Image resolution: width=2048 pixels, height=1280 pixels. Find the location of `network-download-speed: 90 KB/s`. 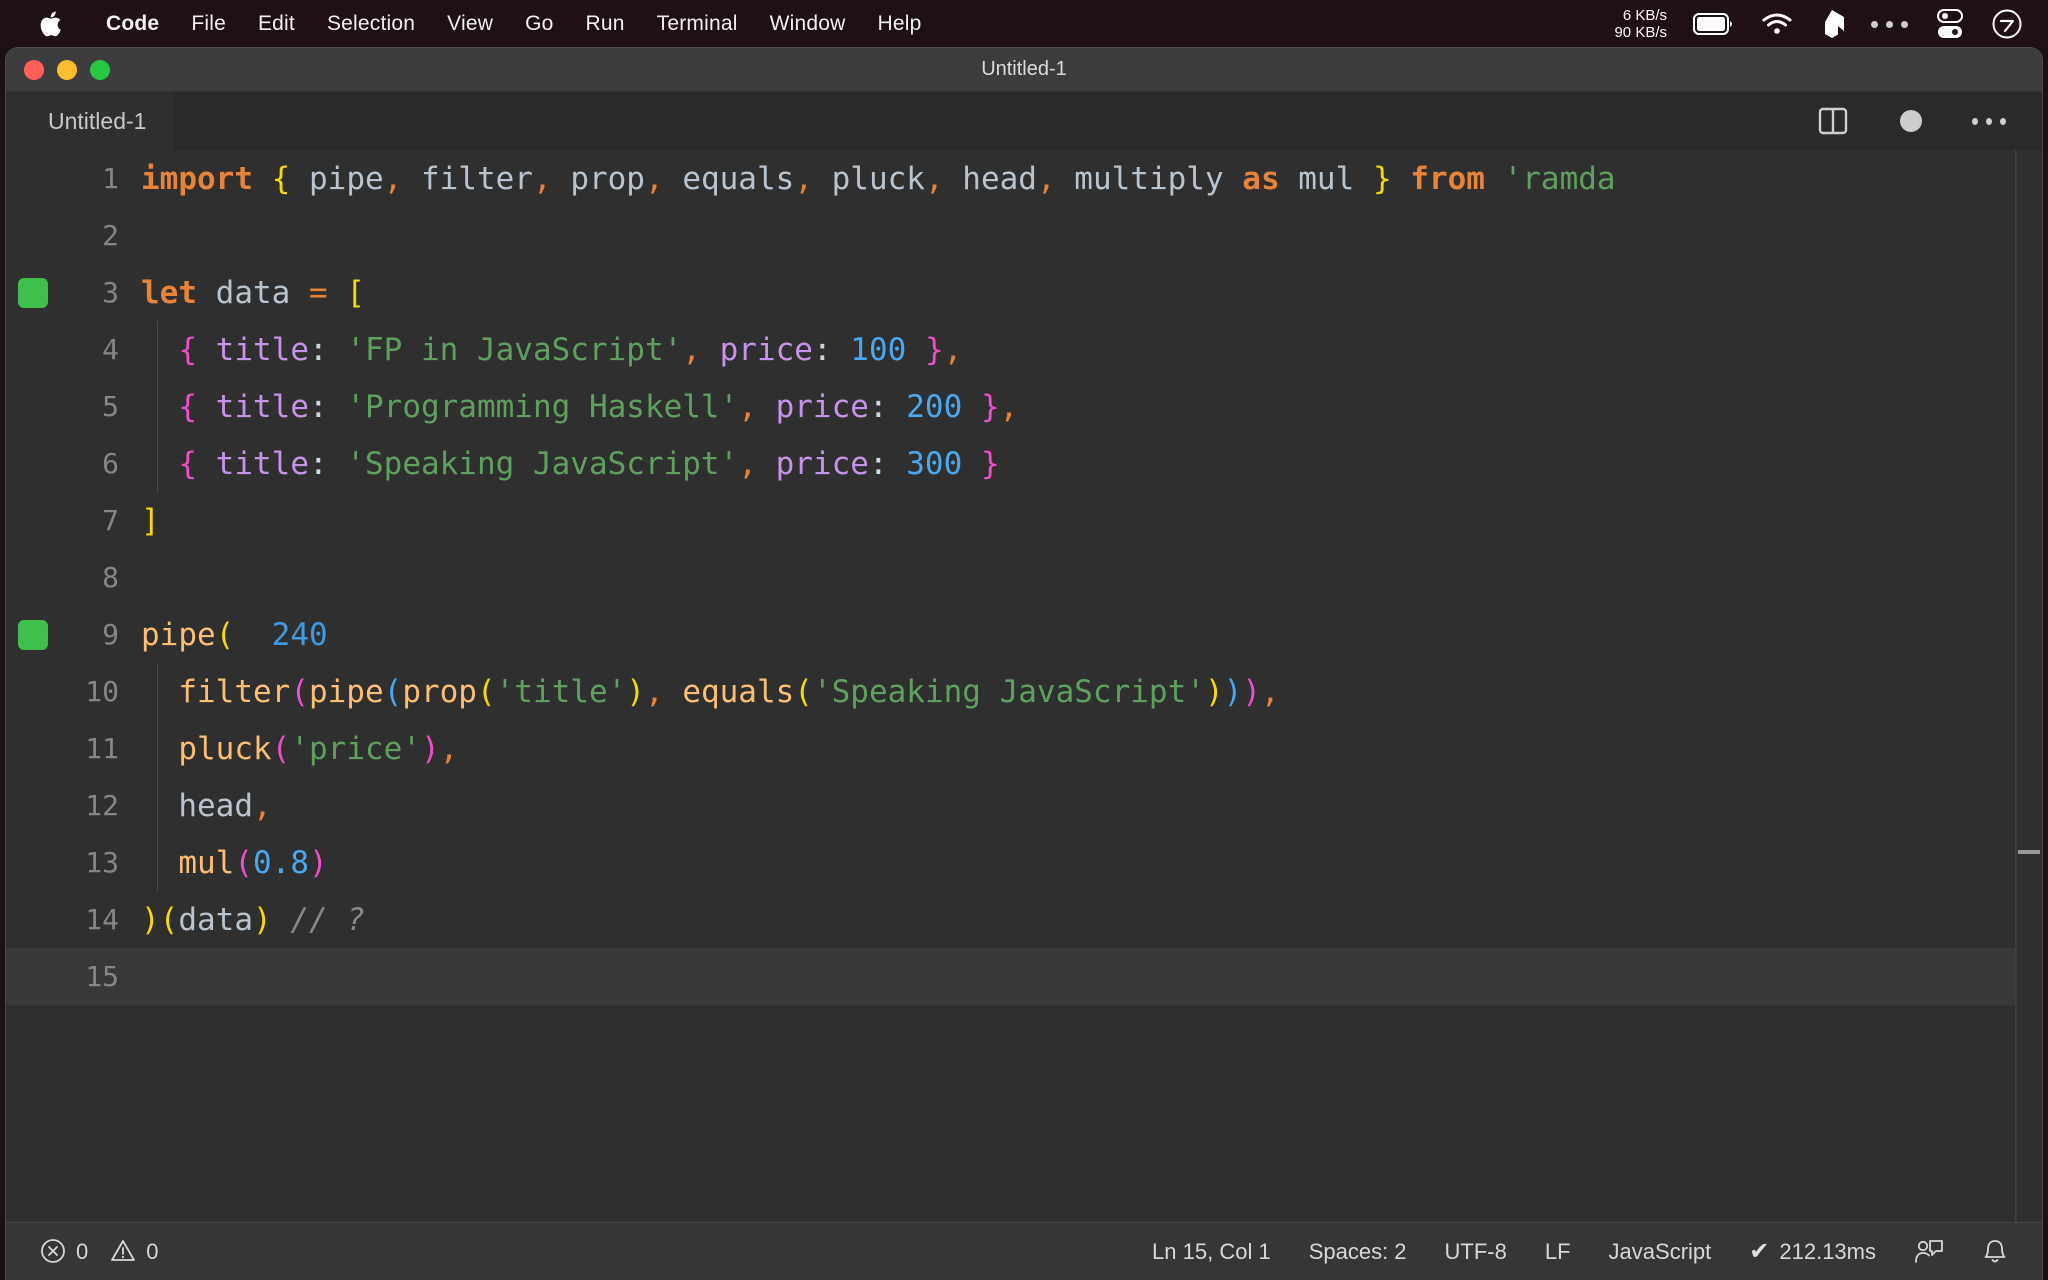

network-download-speed: 90 KB/s is located at coordinates (1640, 32).